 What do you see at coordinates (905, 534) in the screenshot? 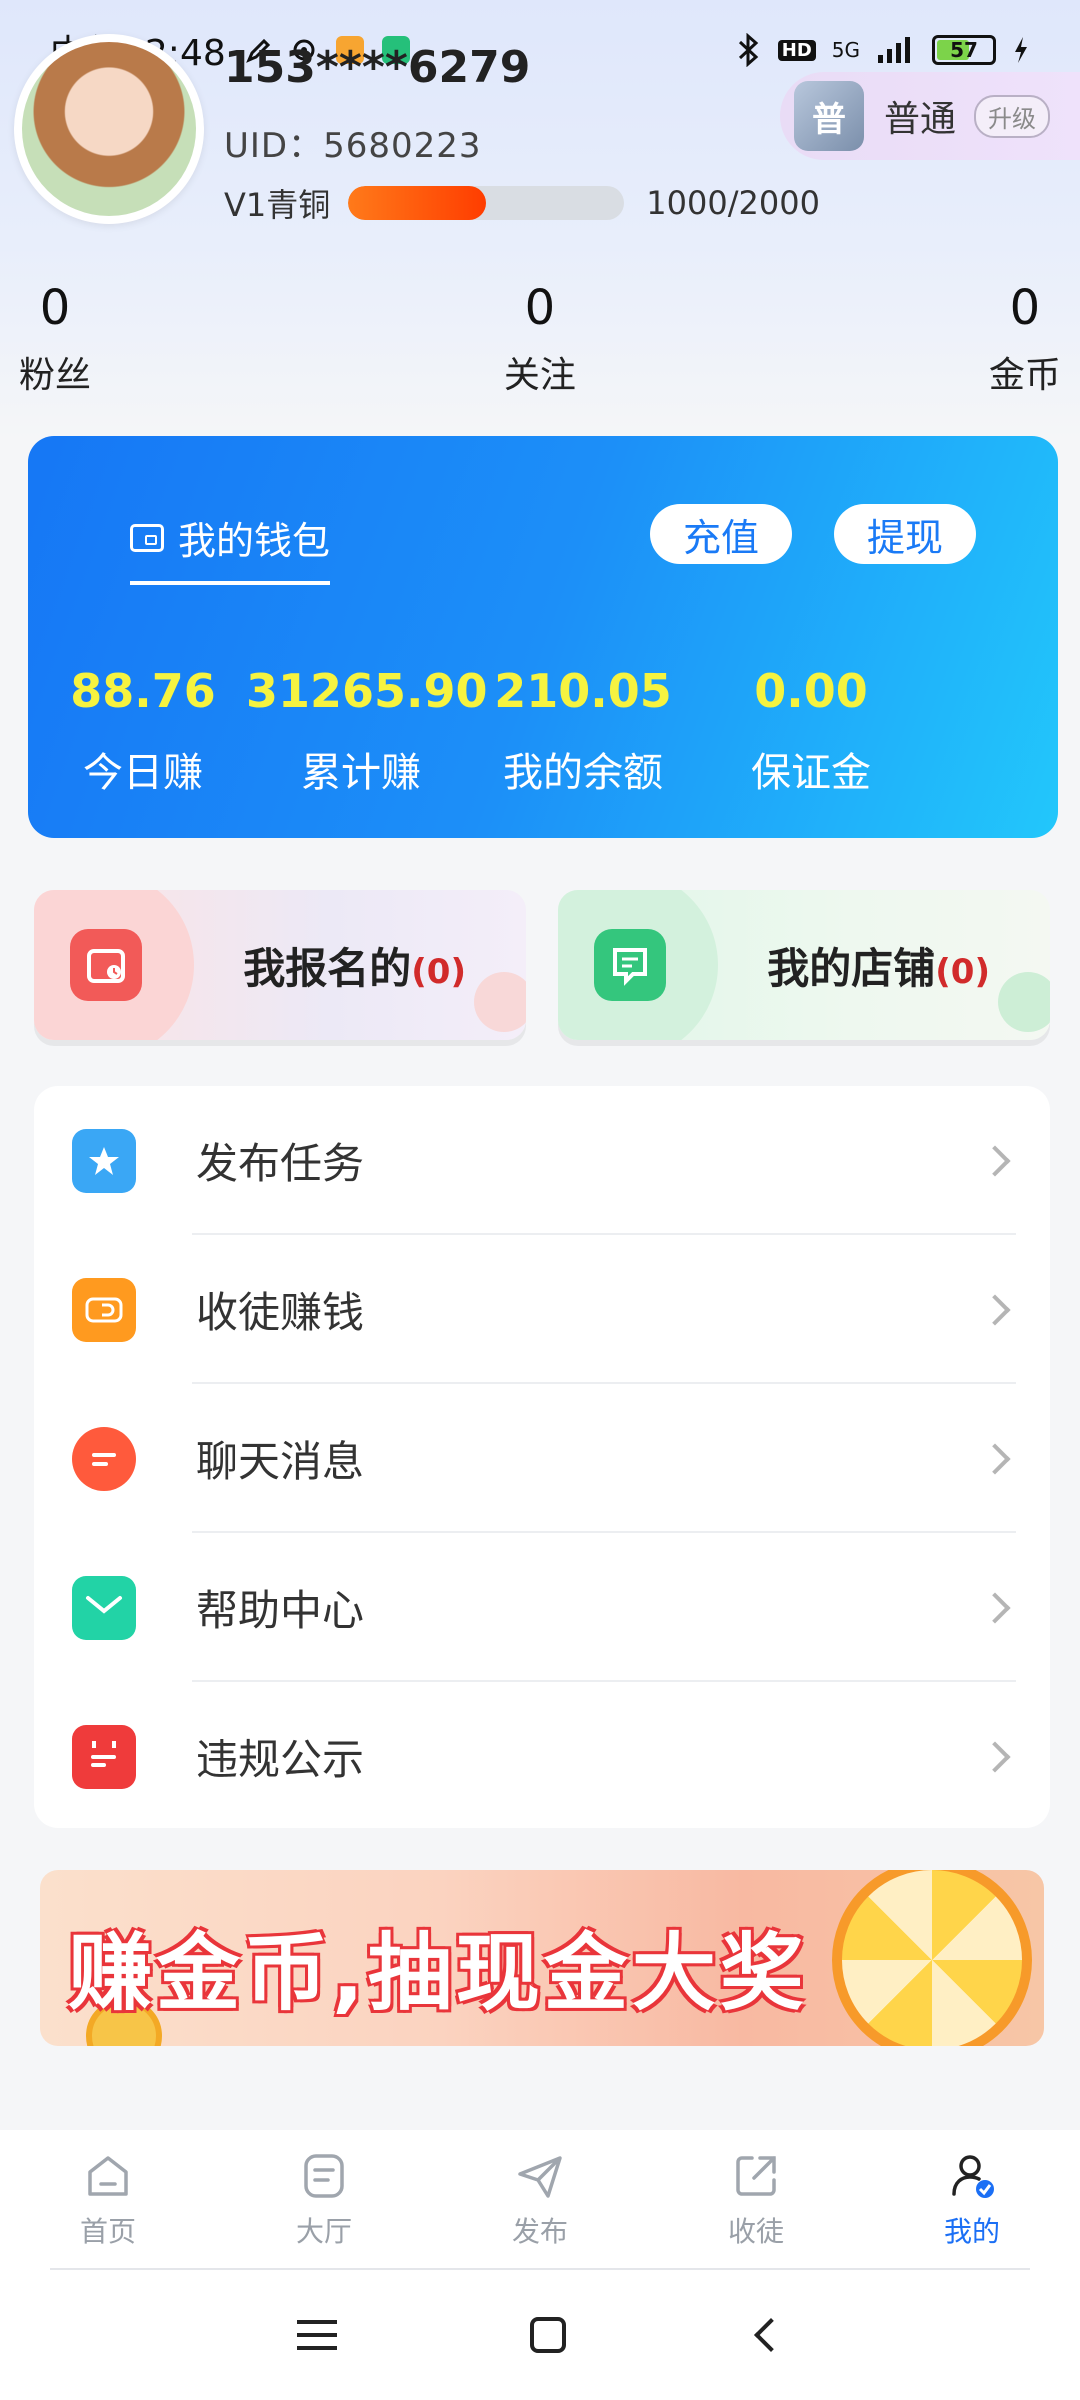
I see `withdraw-button: 提现` at bounding box center [905, 534].